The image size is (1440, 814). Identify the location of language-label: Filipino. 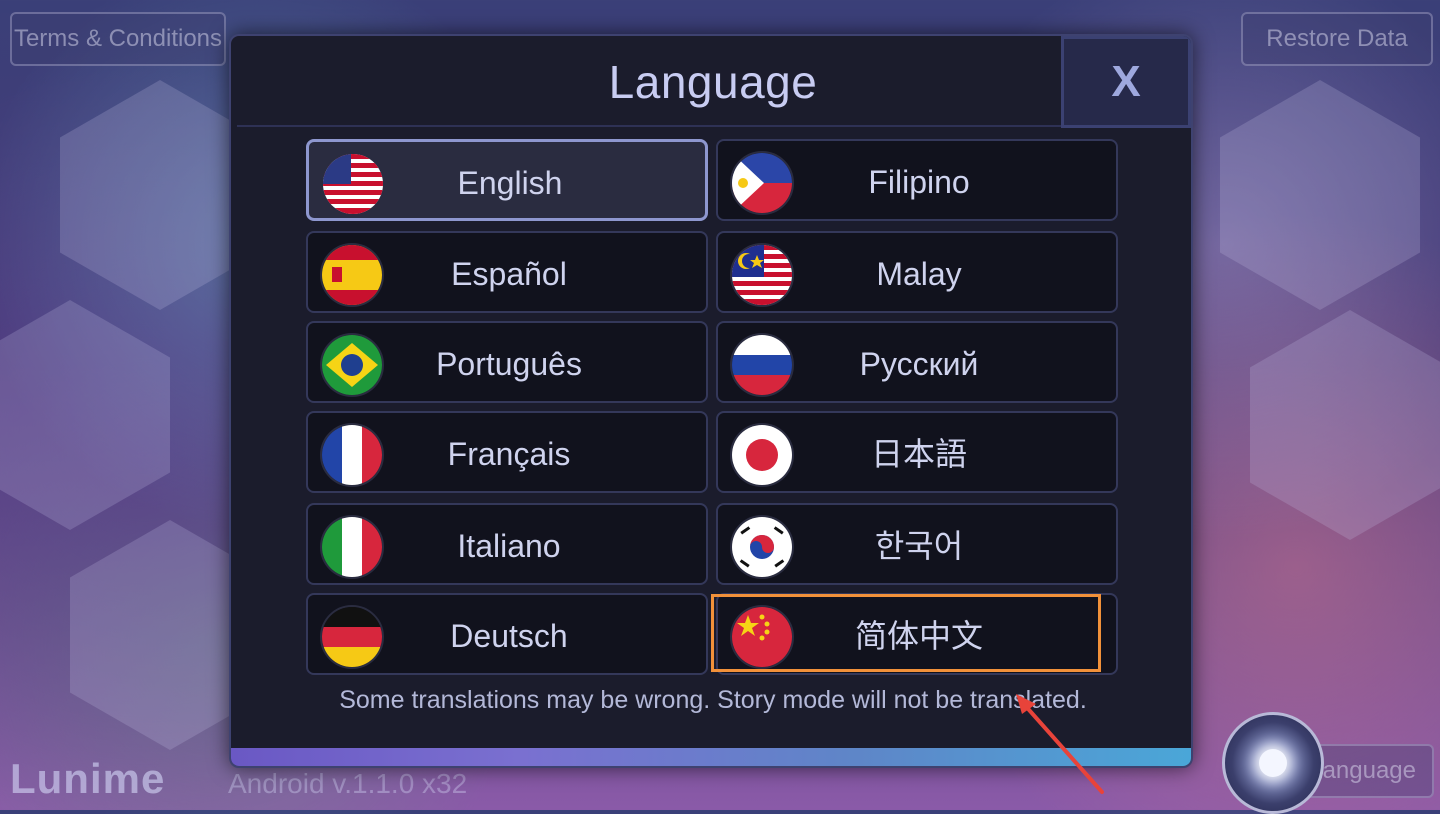
(919, 182).